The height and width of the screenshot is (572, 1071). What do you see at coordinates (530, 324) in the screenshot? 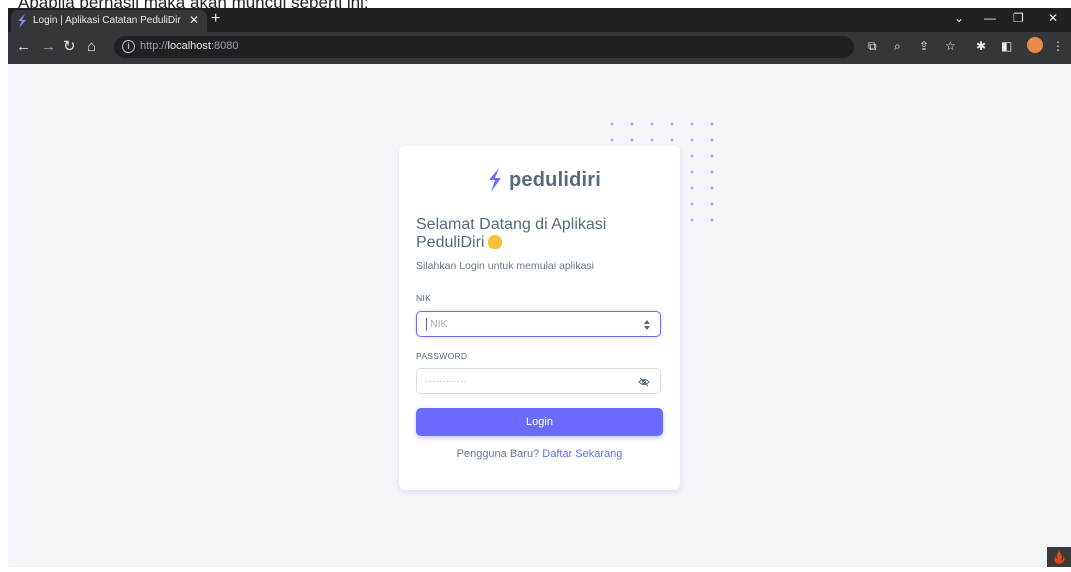
I see `nik-input` at bounding box center [530, 324].